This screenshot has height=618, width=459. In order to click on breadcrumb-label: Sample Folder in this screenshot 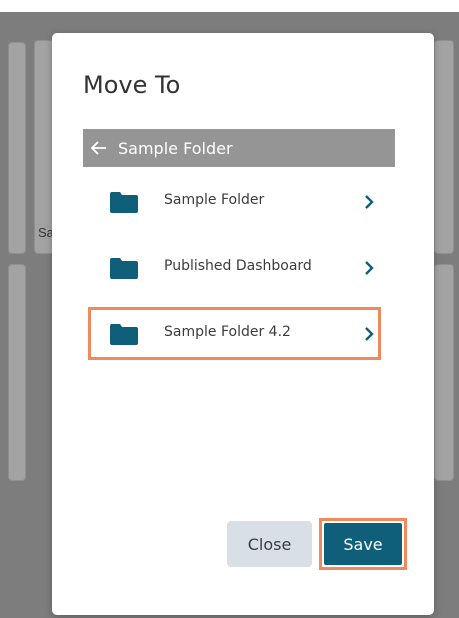, I will do `click(175, 148)`.